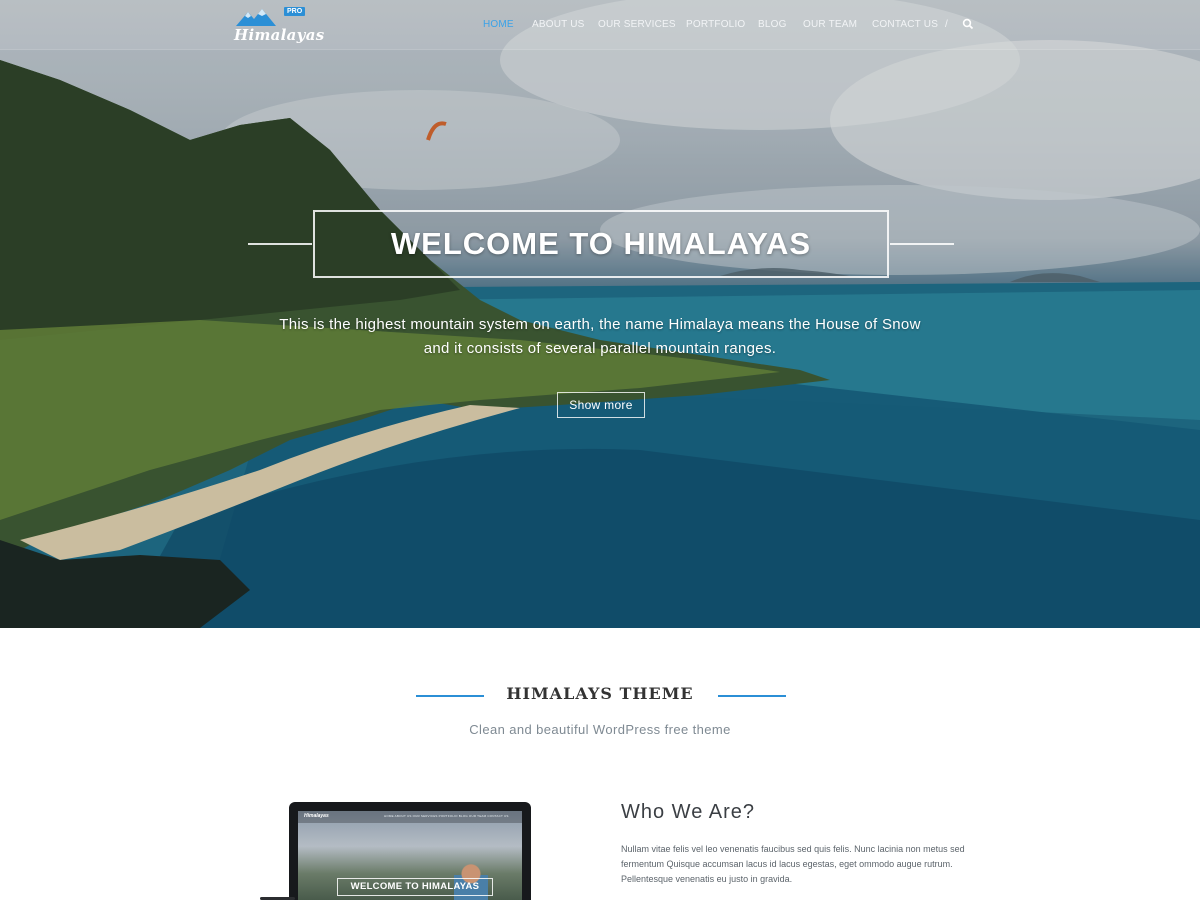  I want to click on about-title: Who We Are?, so click(688, 812).